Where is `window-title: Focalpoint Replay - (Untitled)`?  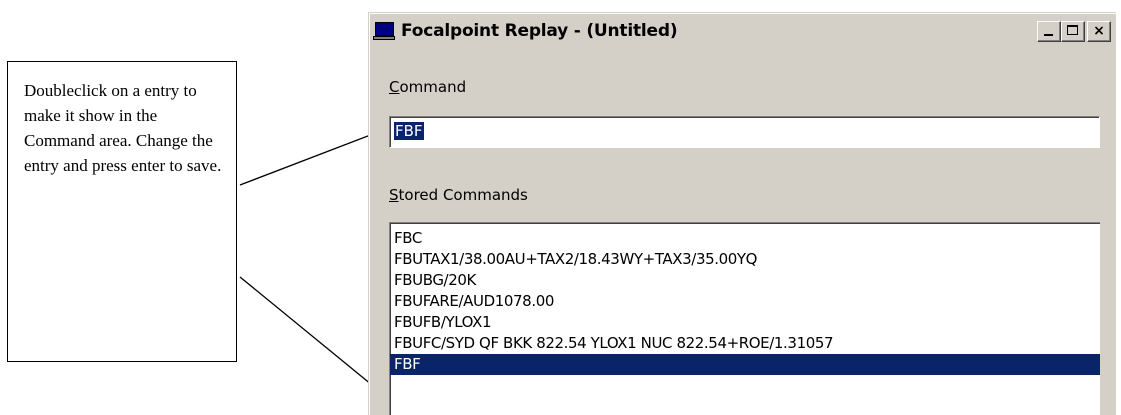 window-title: Focalpoint Replay - (Untitled) is located at coordinates (539, 31).